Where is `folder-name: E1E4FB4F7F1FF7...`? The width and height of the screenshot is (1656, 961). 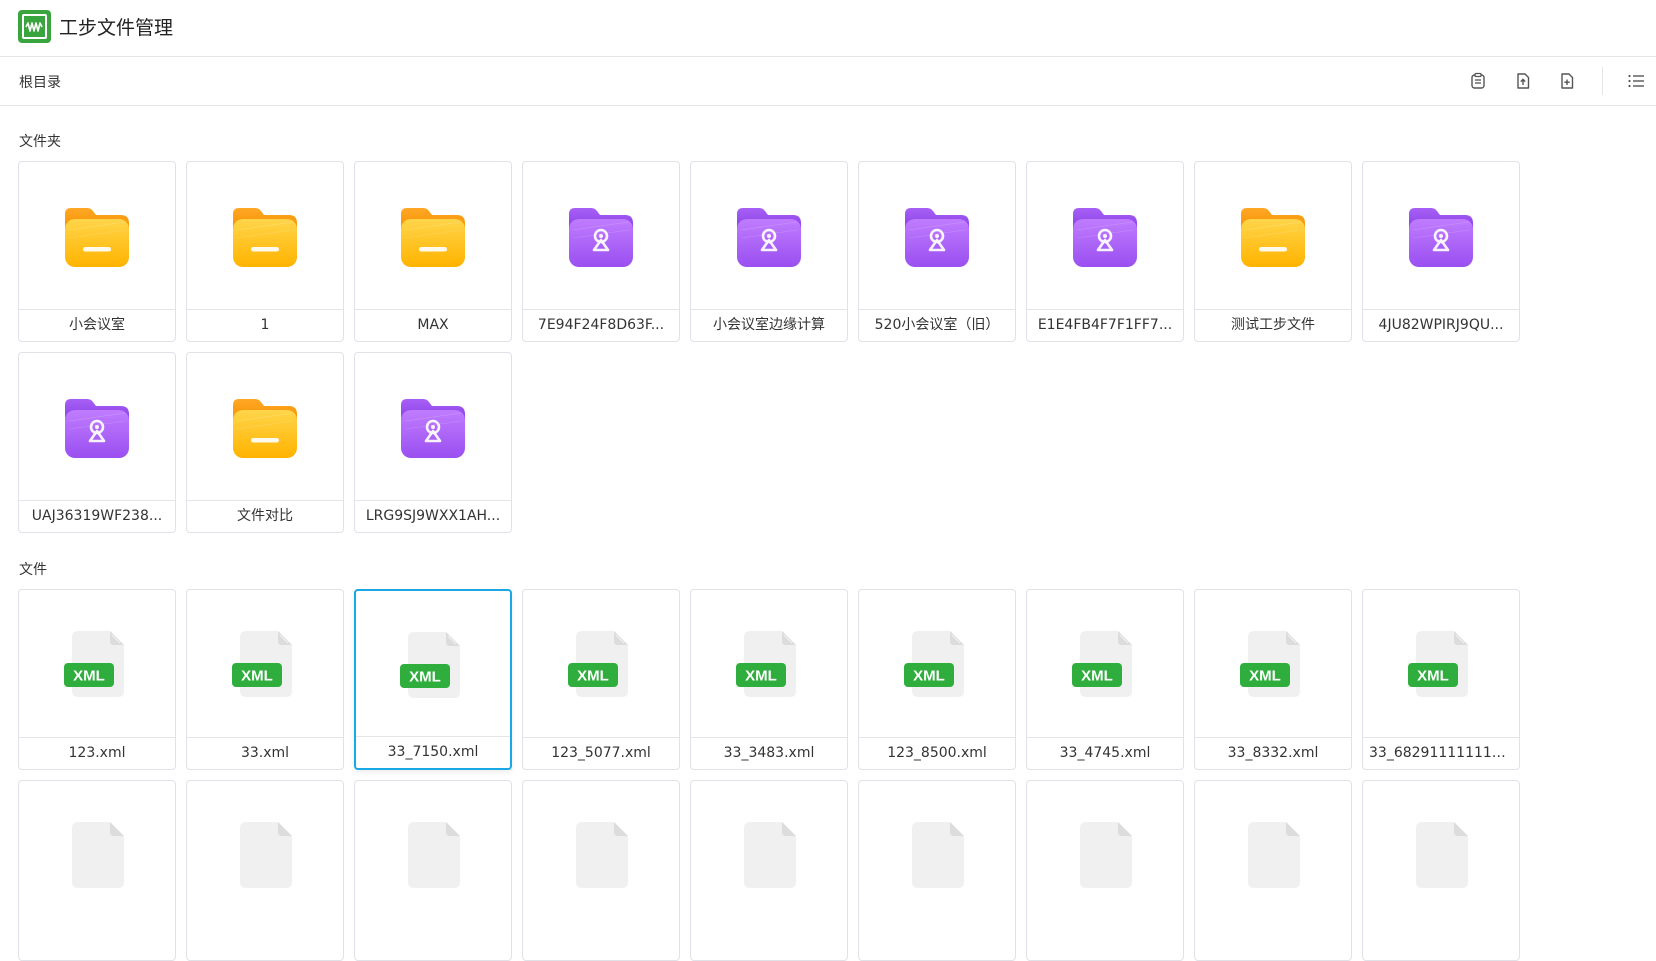 folder-name: E1E4FB4F7F1FF7... is located at coordinates (1105, 325).